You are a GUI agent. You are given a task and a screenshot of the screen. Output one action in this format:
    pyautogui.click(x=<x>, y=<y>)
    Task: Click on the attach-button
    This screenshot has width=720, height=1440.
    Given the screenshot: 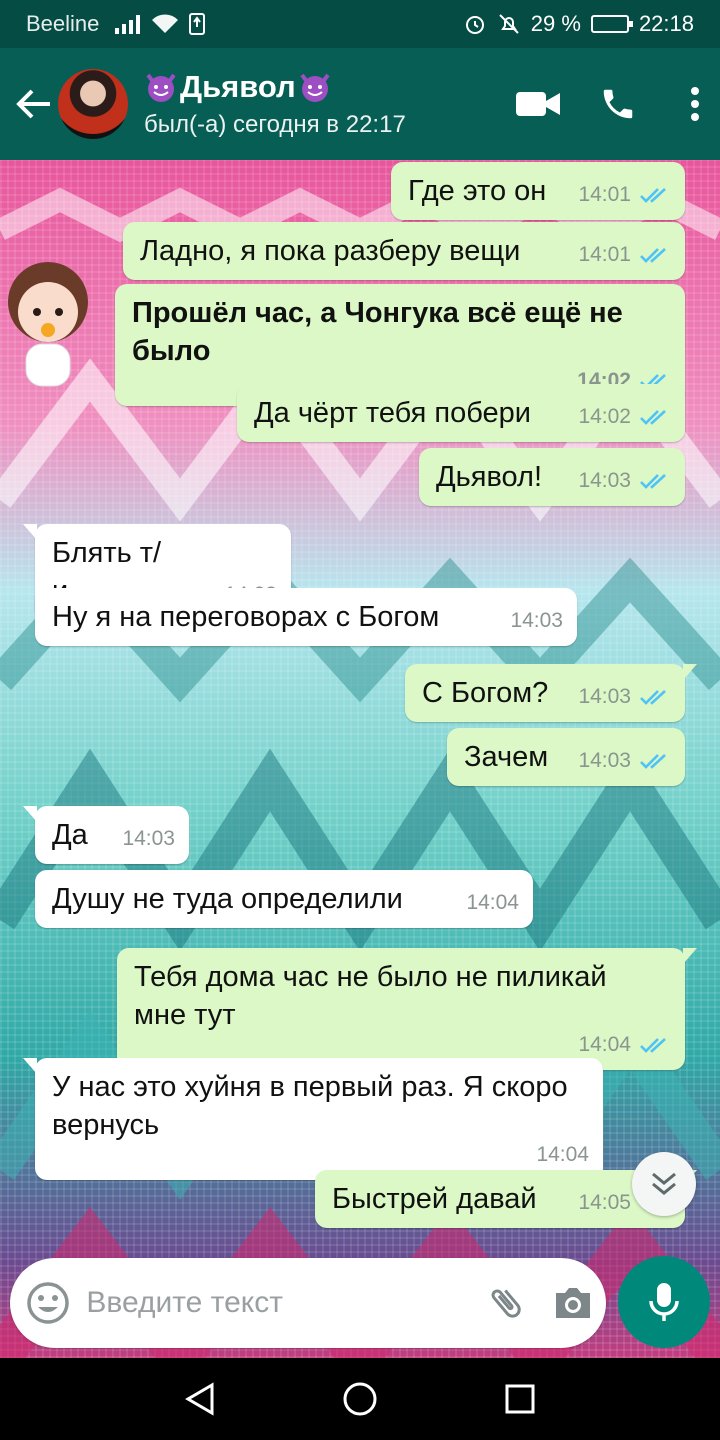 What is the action you would take?
    pyautogui.click(x=505, y=1303)
    